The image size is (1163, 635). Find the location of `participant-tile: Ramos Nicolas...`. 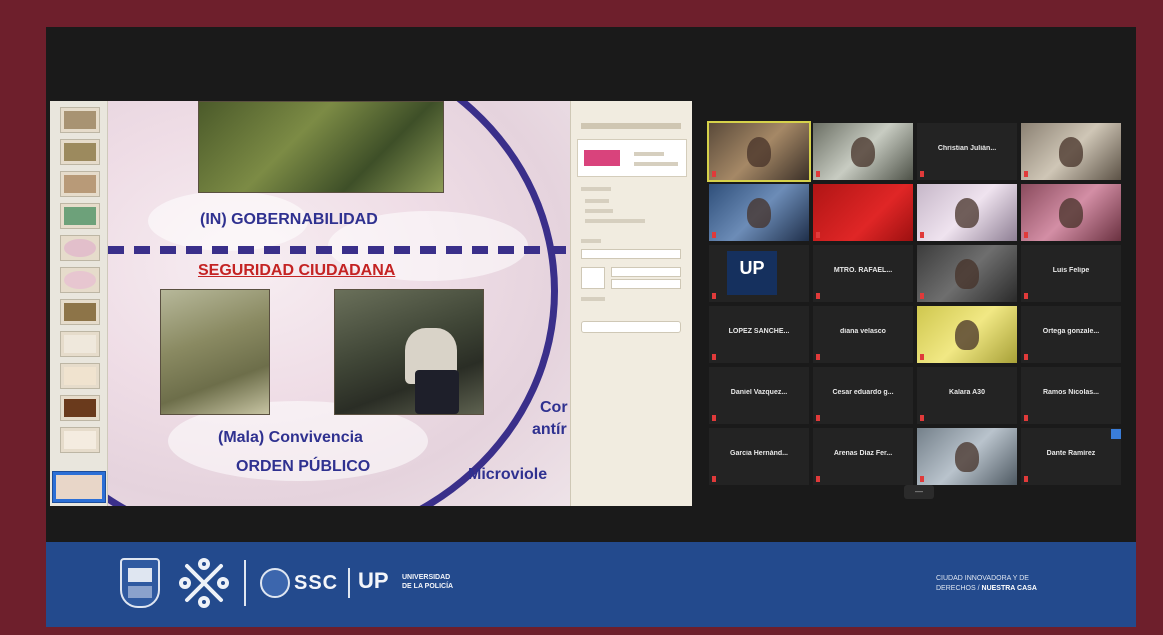

participant-tile: Ramos Nicolas... is located at coordinates (1071, 395).